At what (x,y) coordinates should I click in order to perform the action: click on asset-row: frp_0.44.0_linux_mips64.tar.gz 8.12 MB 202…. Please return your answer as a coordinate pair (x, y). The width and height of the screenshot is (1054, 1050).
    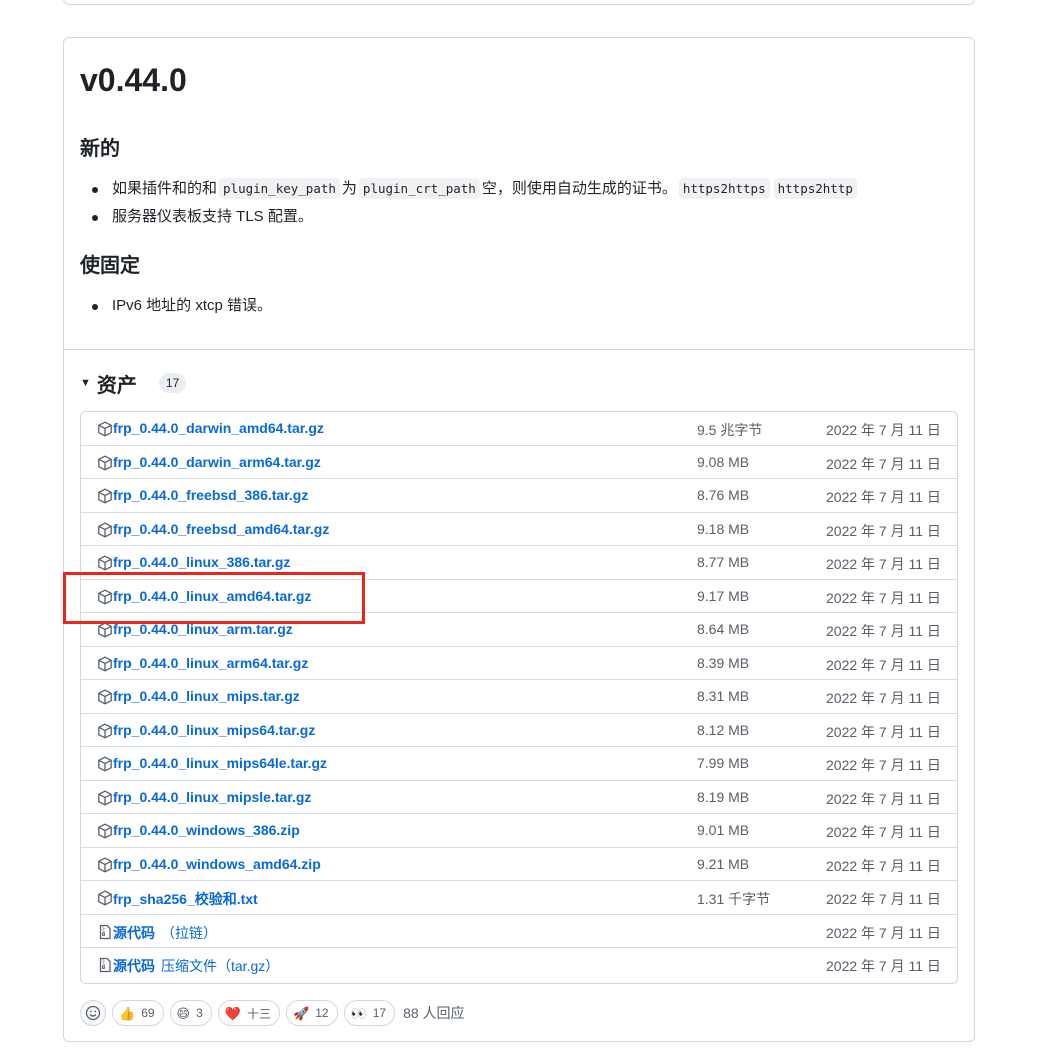
    Looking at the image, I should click on (519, 730).